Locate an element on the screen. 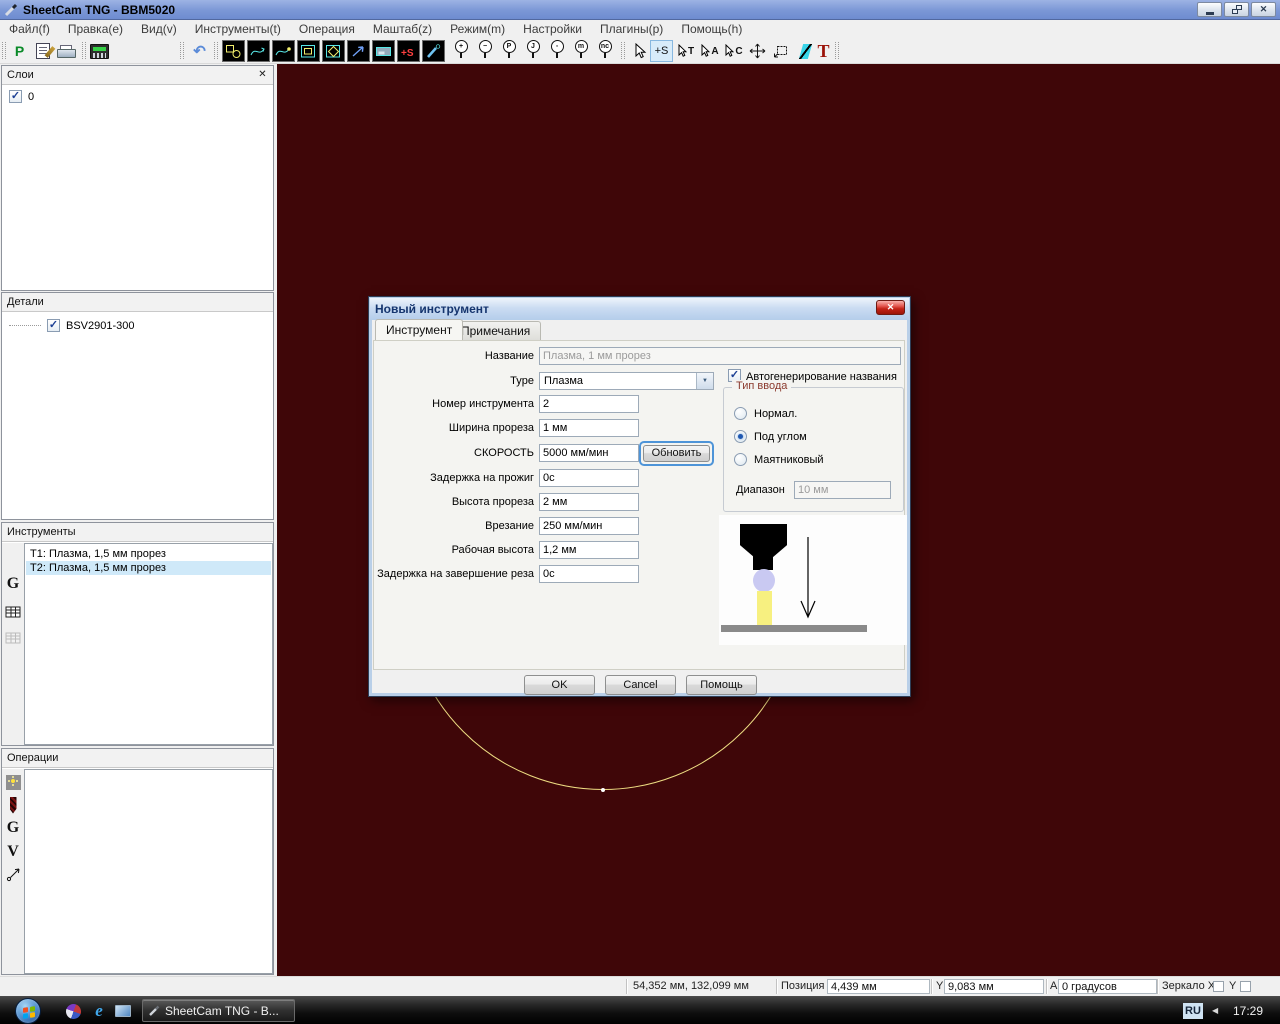 This screenshot has height=1024, width=1280. post-process-button: P is located at coordinates (19, 51).